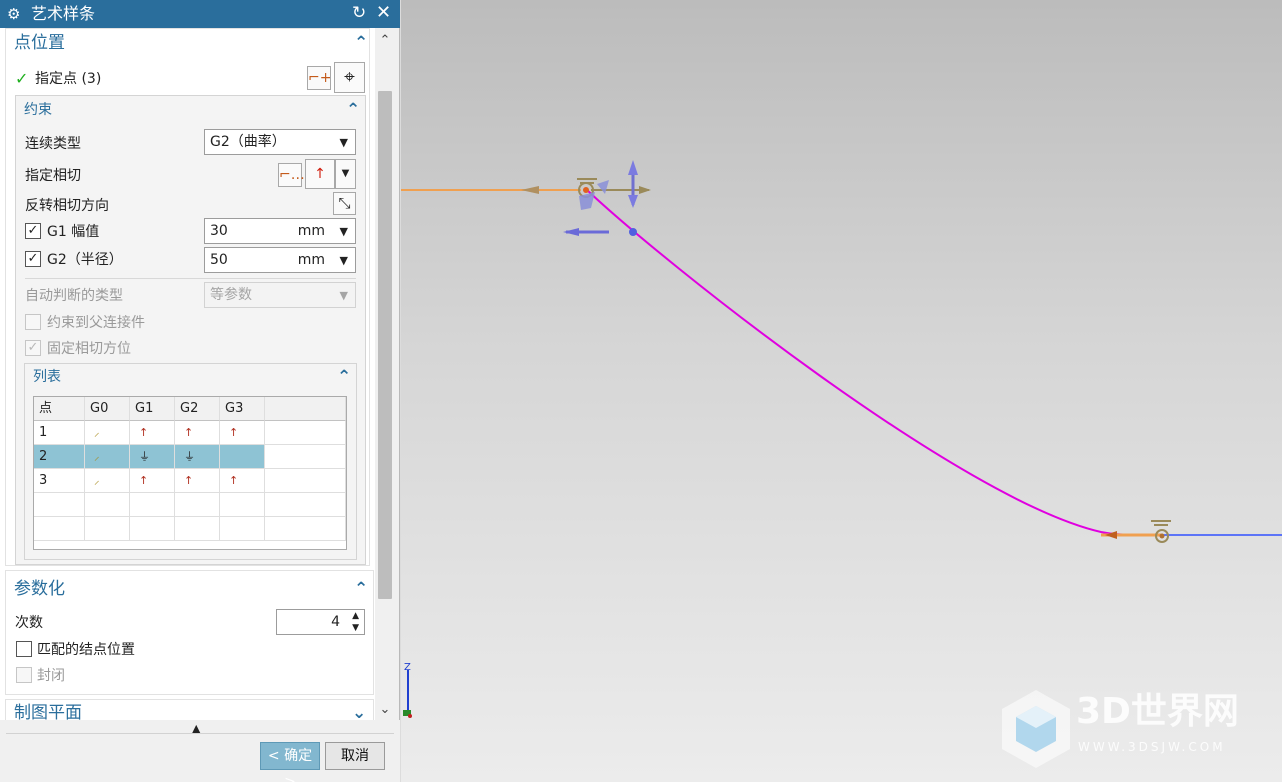 Image resolution: width=1282 pixels, height=782 pixels. What do you see at coordinates (73, 232) in the screenshot?
I see `g1-magnitude-label: G1 幅值` at bounding box center [73, 232].